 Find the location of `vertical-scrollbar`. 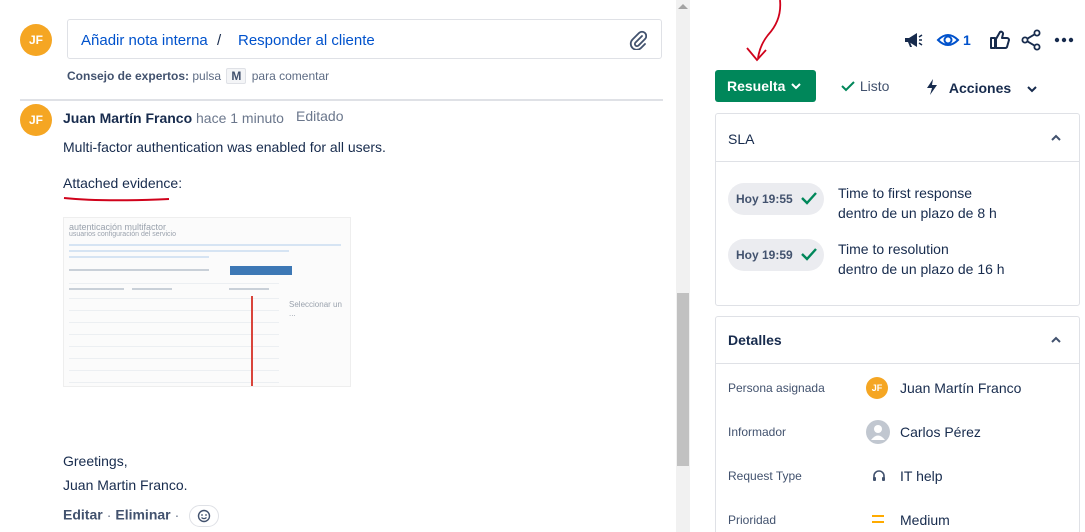

vertical-scrollbar is located at coordinates (683, 266).